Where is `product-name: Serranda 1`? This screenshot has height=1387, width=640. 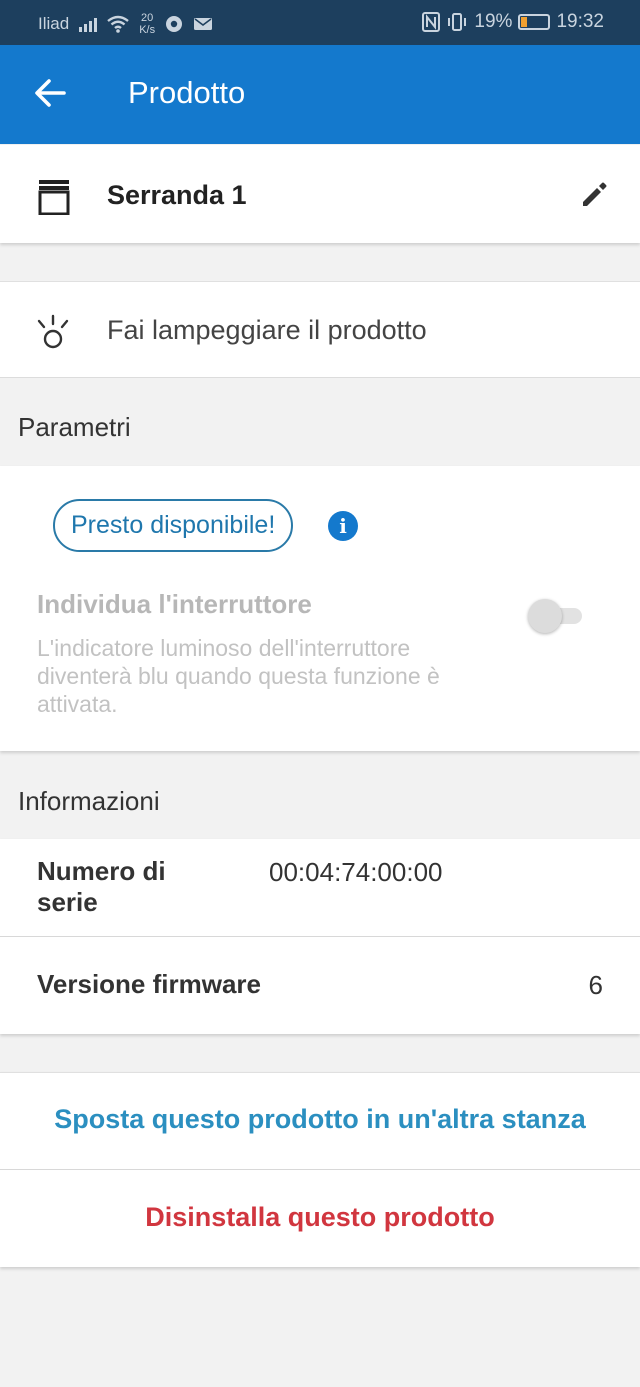
product-name: Serranda 1 is located at coordinates (177, 195).